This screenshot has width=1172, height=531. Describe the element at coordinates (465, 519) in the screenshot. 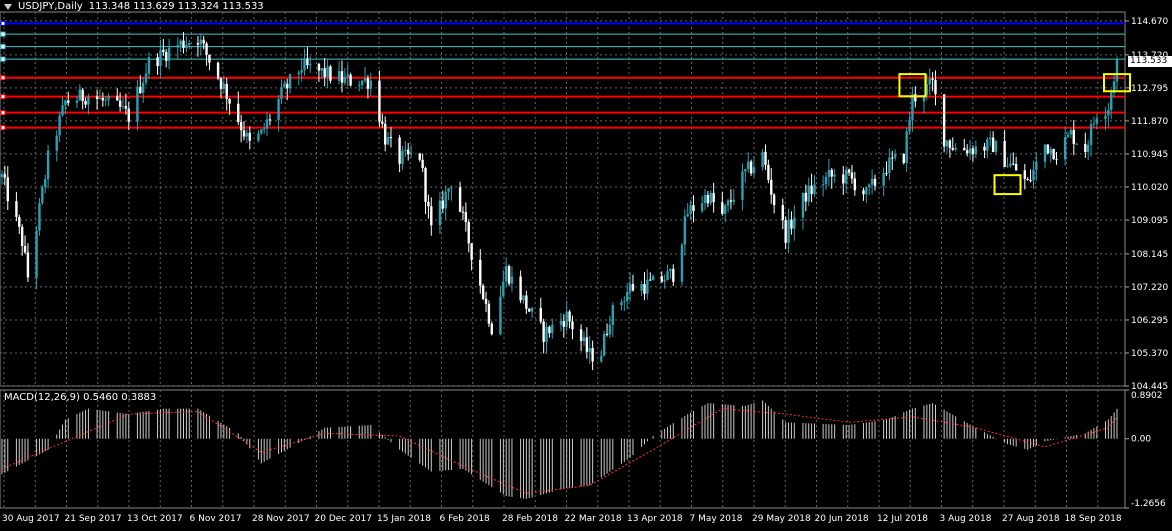

I see `x-tick-label: 6 Feb 2018` at that location.